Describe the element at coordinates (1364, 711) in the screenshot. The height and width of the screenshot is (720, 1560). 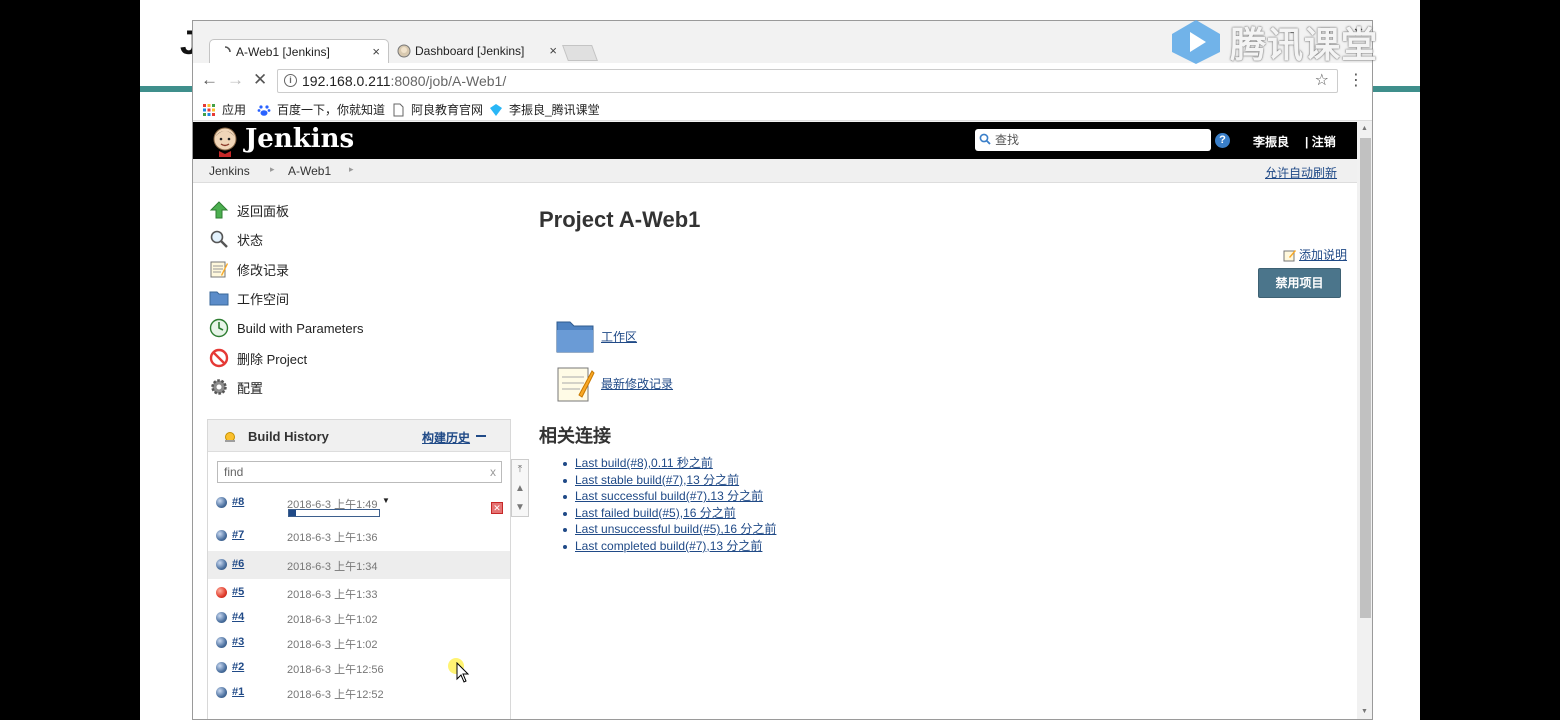
I see `scroll-down-icon: ▼` at that location.